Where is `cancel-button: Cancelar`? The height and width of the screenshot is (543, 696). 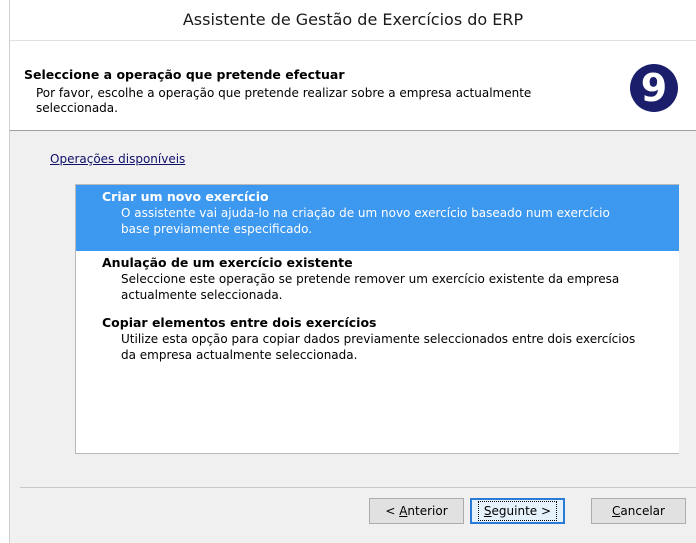
cancel-button: Cancelar is located at coordinates (638, 511).